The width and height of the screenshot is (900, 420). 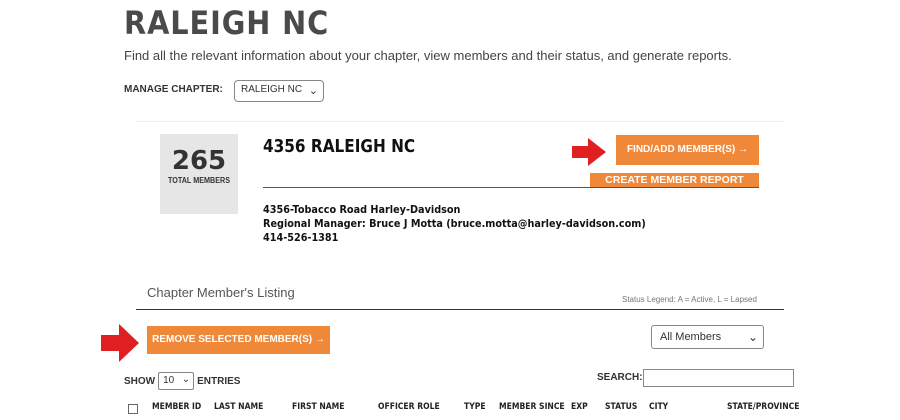 What do you see at coordinates (133, 409) in the screenshot?
I see `select-all-checkbox` at bounding box center [133, 409].